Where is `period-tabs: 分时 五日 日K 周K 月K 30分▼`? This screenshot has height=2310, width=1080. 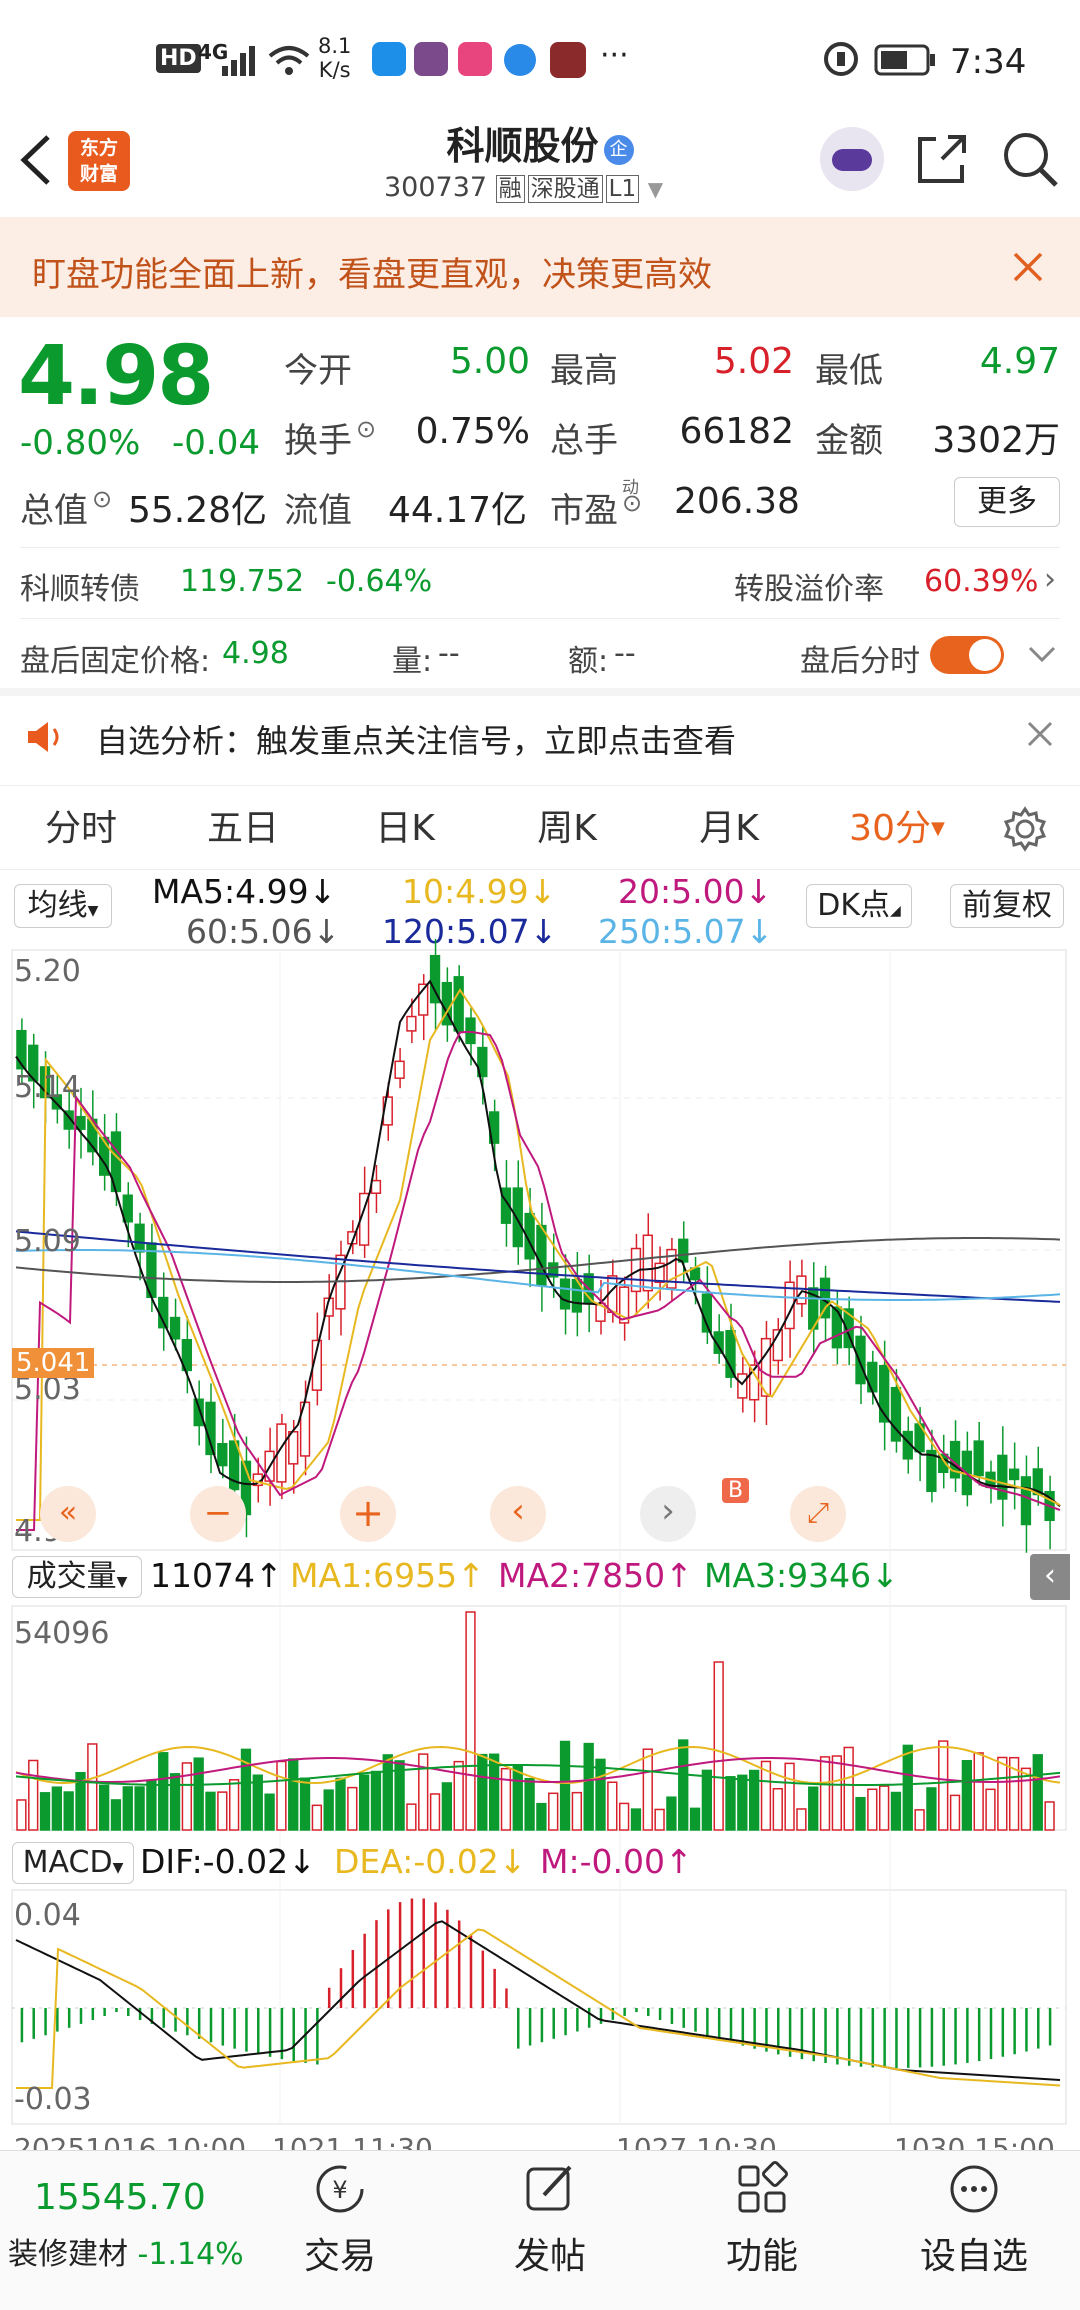 period-tabs: 分时 五日 日K 周K 月K 30分▼ is located at coordinates (540, 827).